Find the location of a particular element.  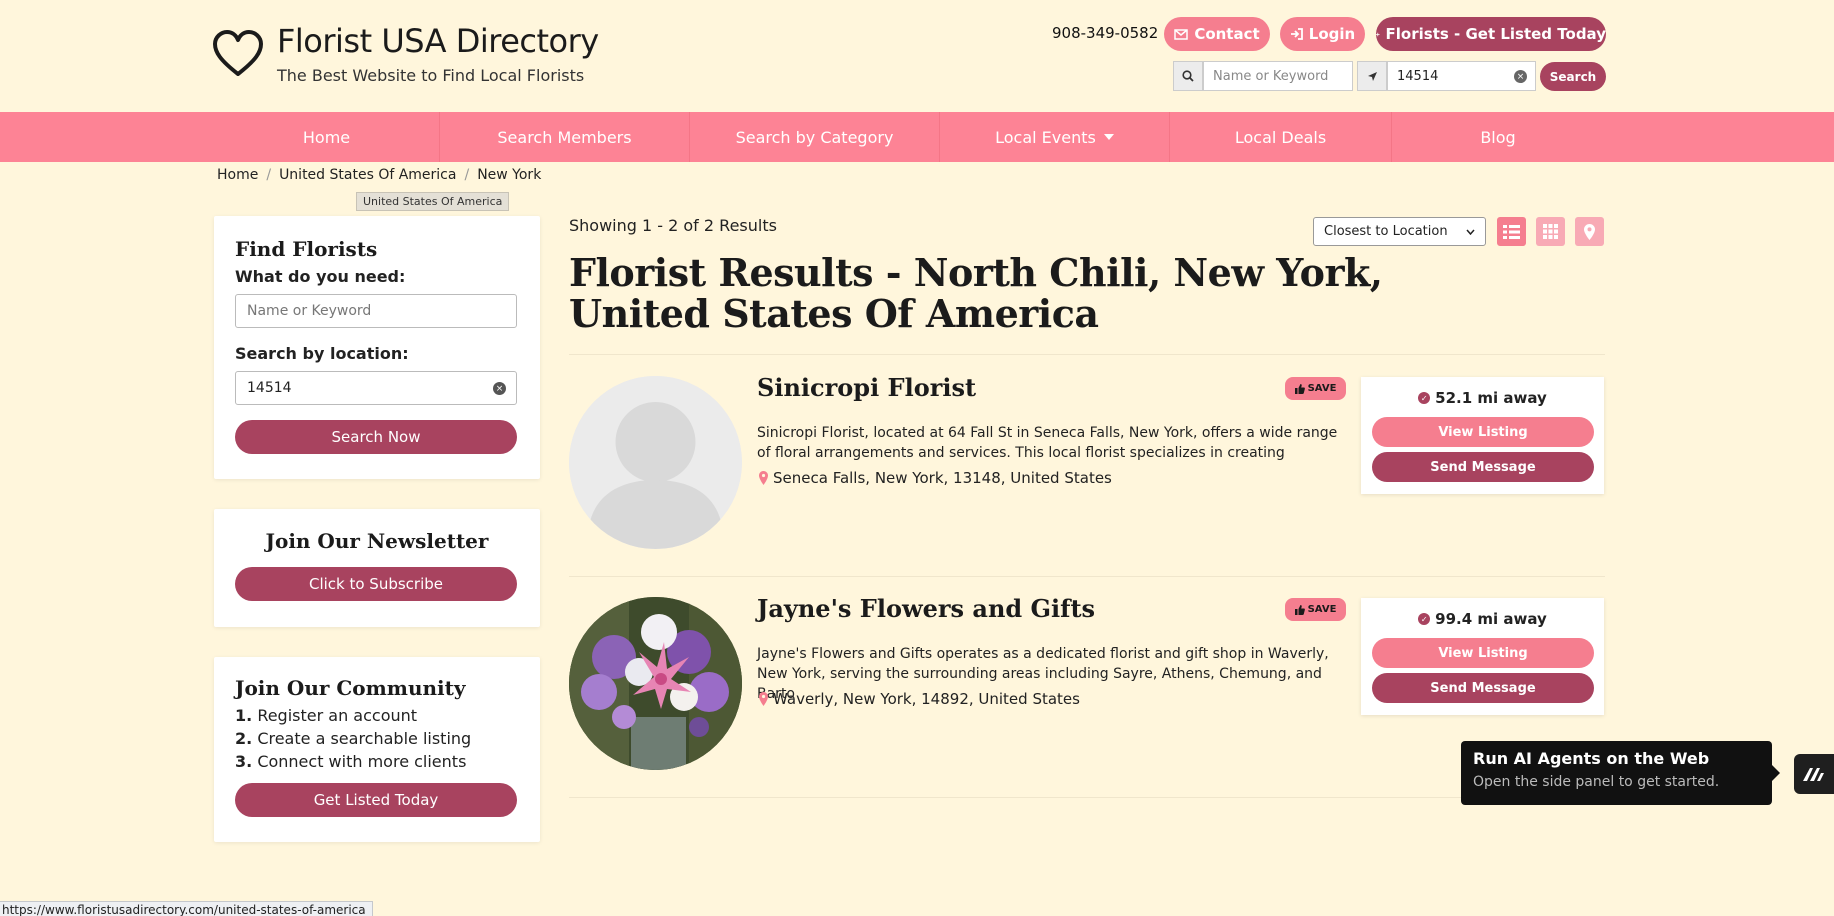

sort-select: Closest to Location is located at coordinates (1399, 231).